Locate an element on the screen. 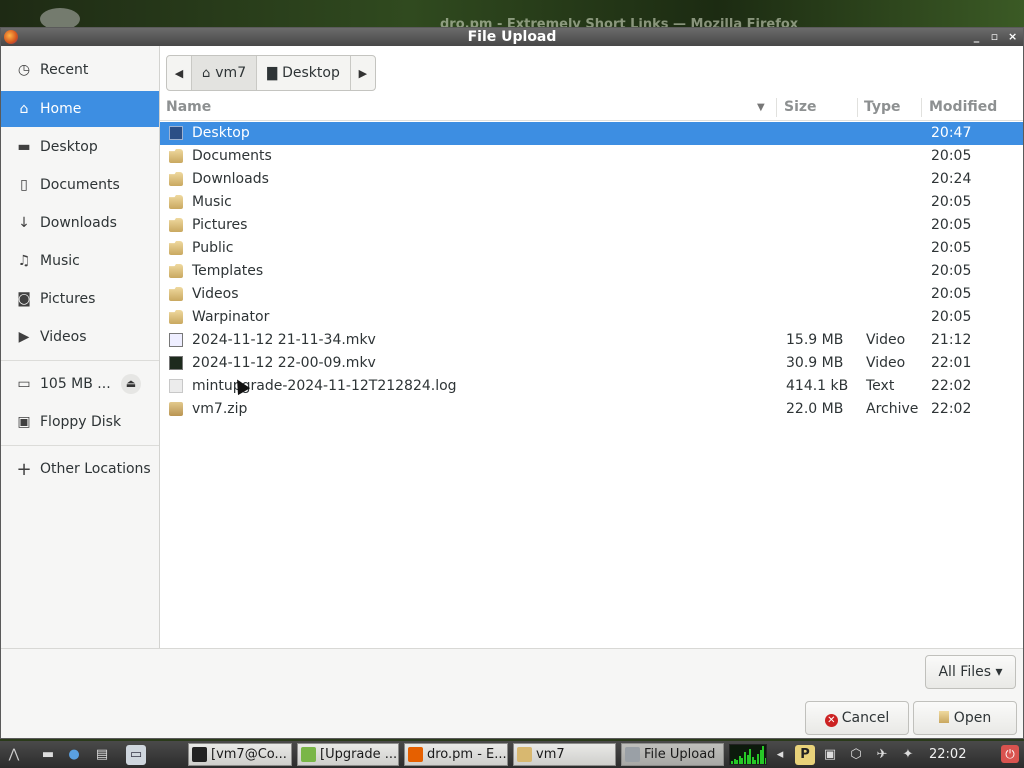 The image size is (1024, 768). power-icon: ⏻ is located at coordinates (1010, 754).